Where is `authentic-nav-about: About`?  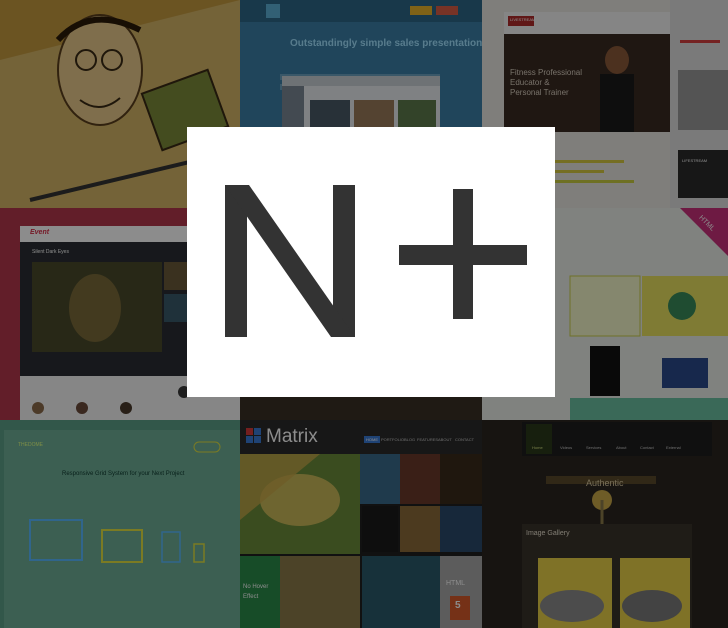 authentic-nav-about: About is located at coordinates (621, 447).